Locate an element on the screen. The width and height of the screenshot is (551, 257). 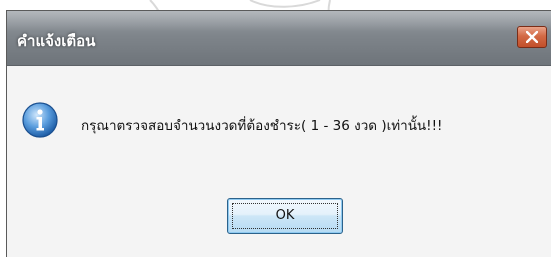
ok-button-label: OK is located at coordinates (285, 215).